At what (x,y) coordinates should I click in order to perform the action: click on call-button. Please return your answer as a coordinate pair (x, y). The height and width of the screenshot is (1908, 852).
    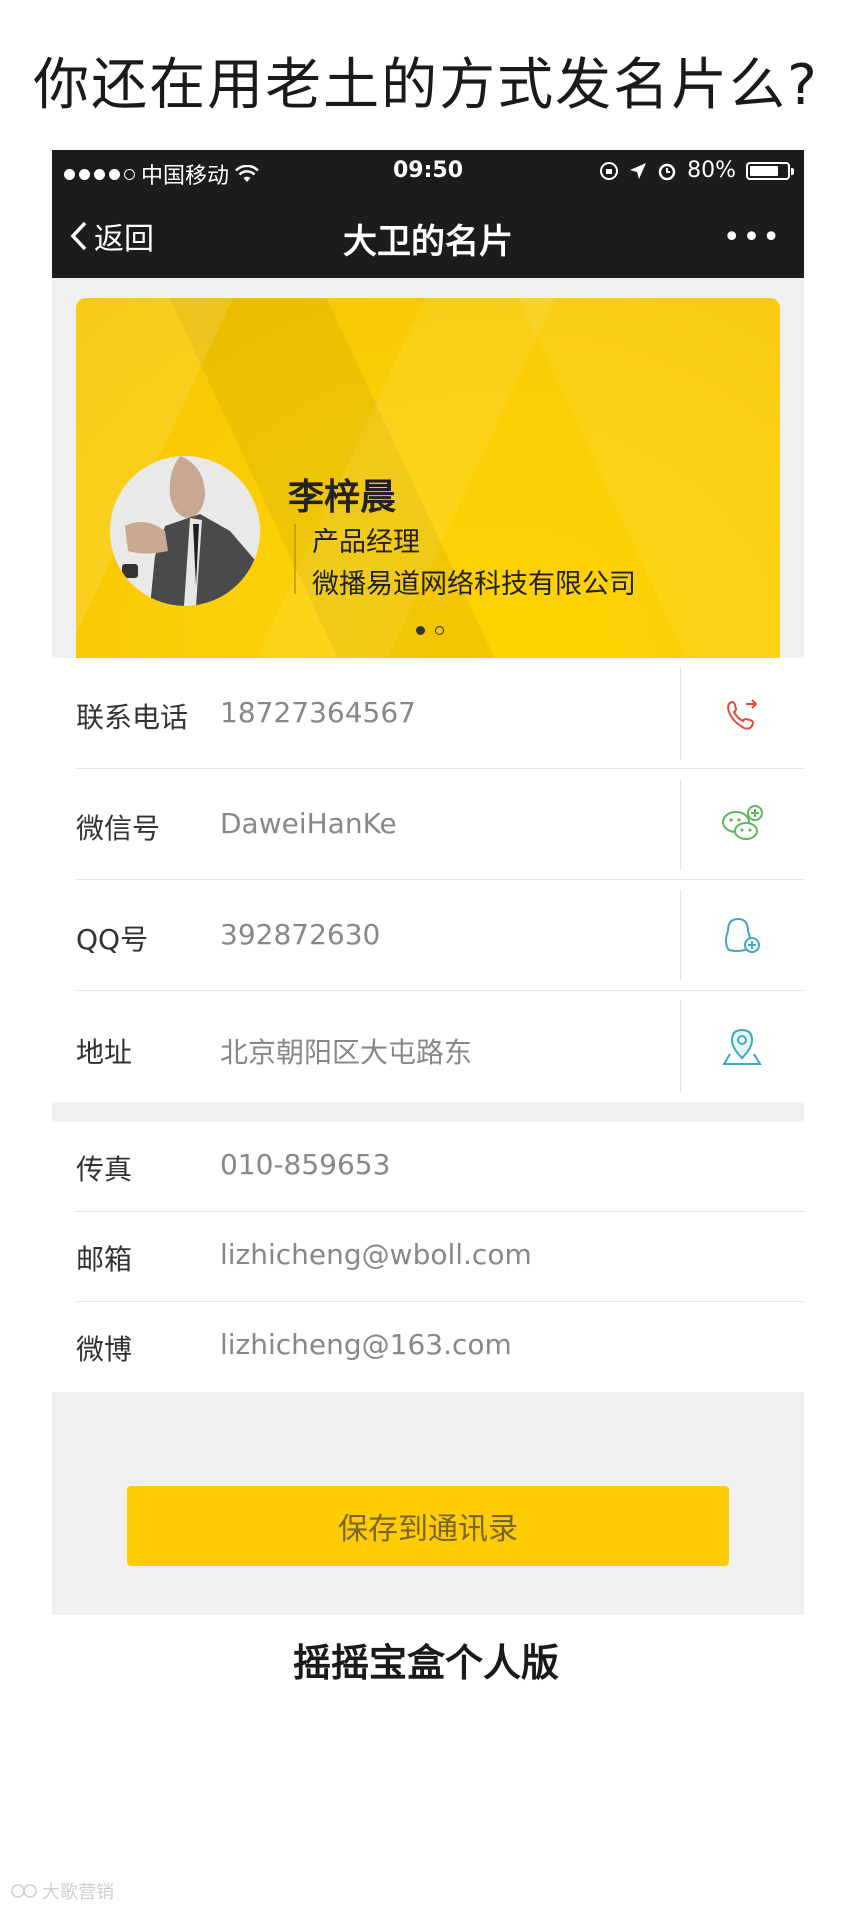
    Looking at the image, I should click on (742, 714).